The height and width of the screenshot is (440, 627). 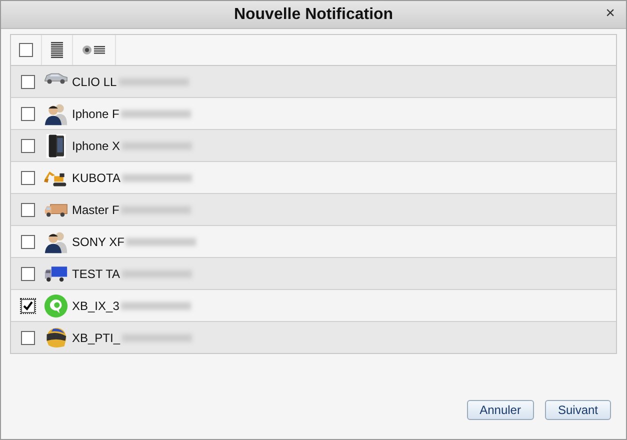 What do you see at coordinates (96, 337) in the screenshot?
I see `device-name: XB_PTI_` at bounding box center [96, 337].